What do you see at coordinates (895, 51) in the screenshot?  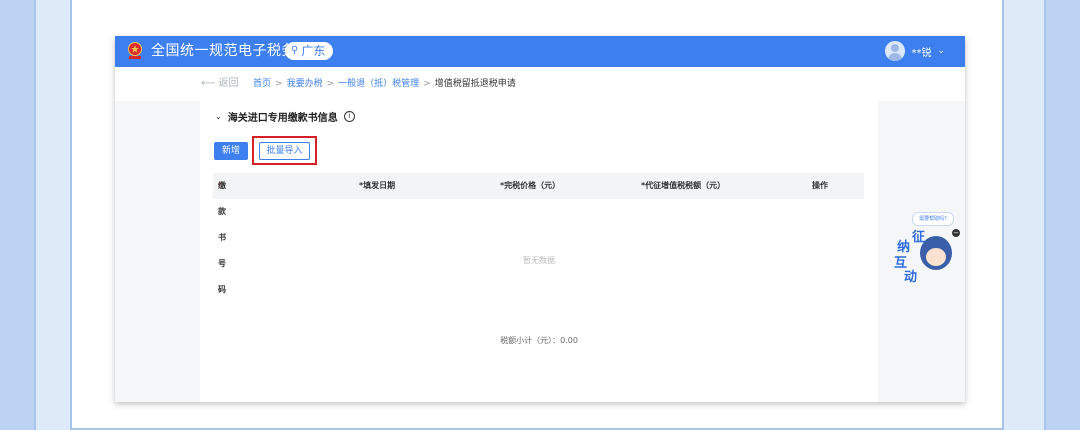 I see `user-avatar-icon` at bounding box center [895, 51].